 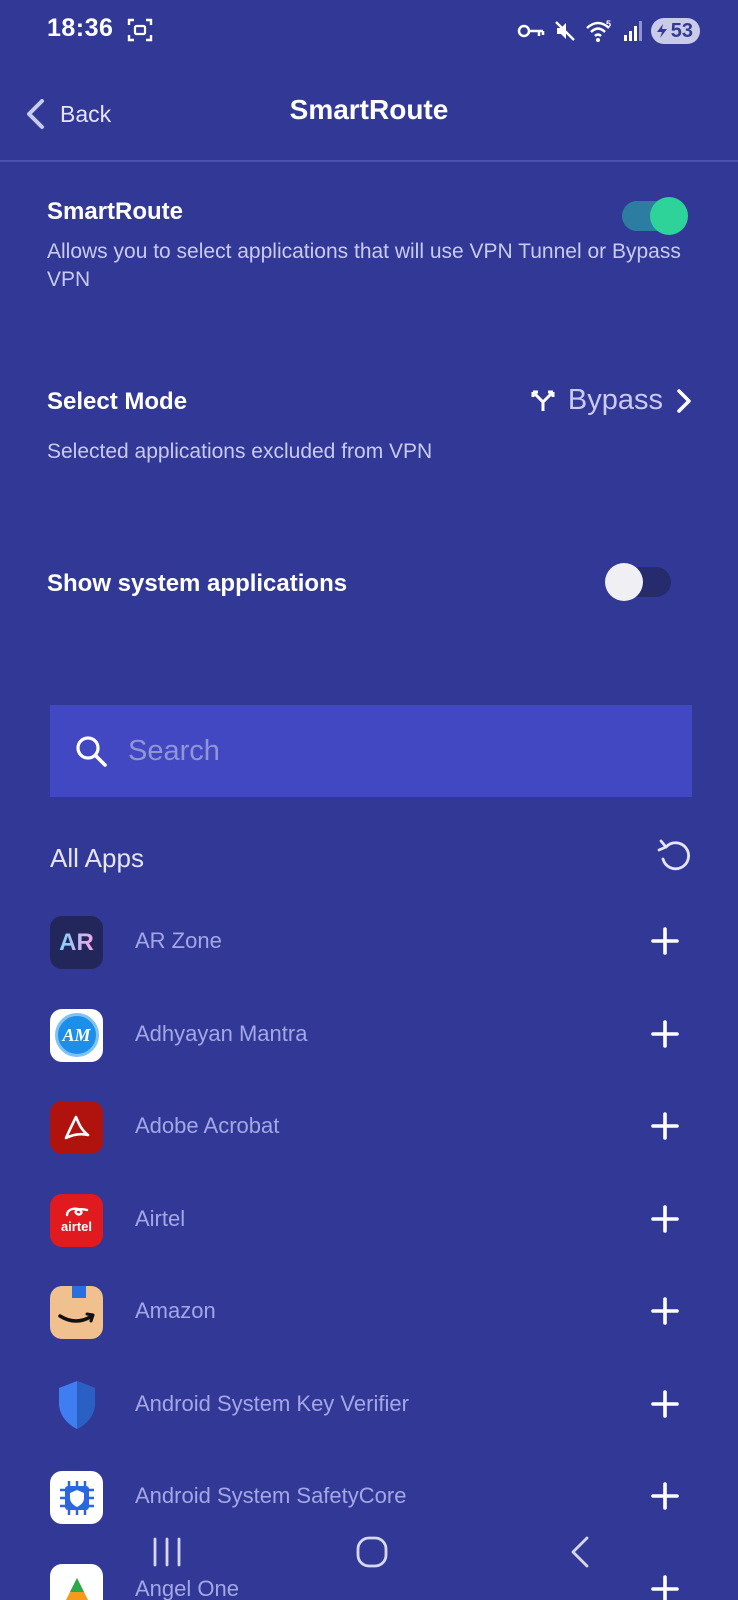 I want to click on airtel-icon: airtel, so click(x=76, y=1220).